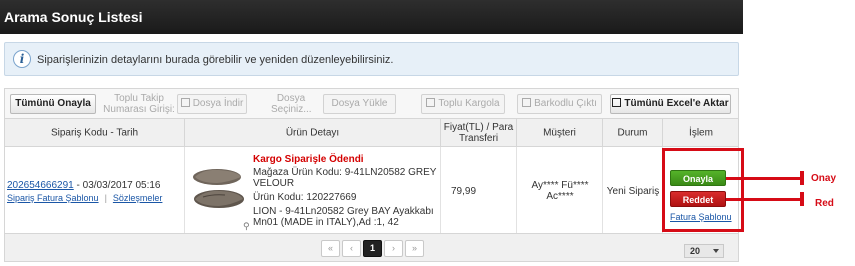 The height and width of the screenshot is (266, 855). I want to click on approve-arrow-head, so click(802, 178).